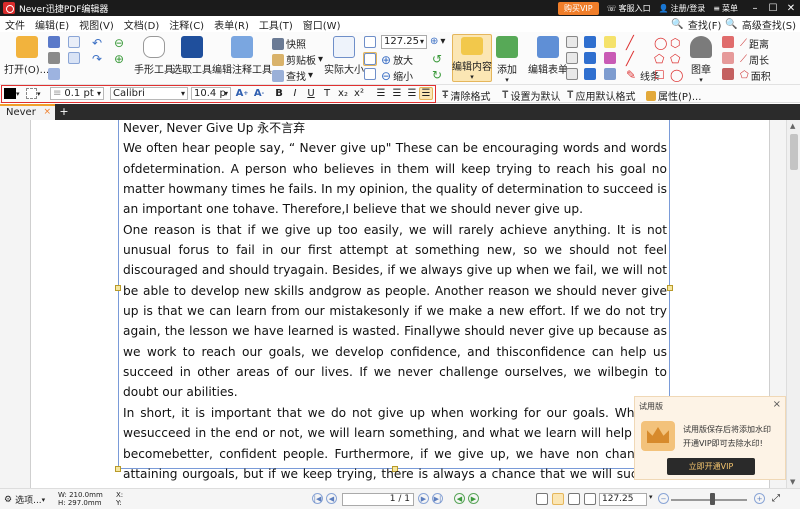  What do you see at coordinates (776, 498) in the screenshot?
I see `status-fullscreen-button: ⤢` at bounding box center [776, 498].